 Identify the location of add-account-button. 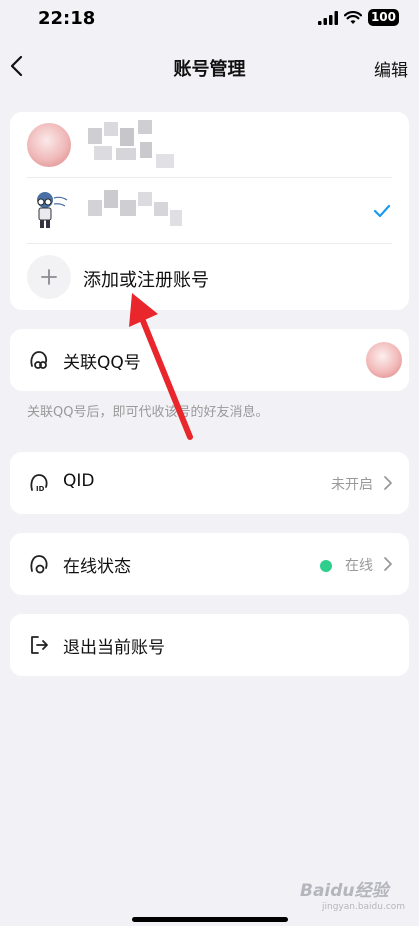
(49, 277).